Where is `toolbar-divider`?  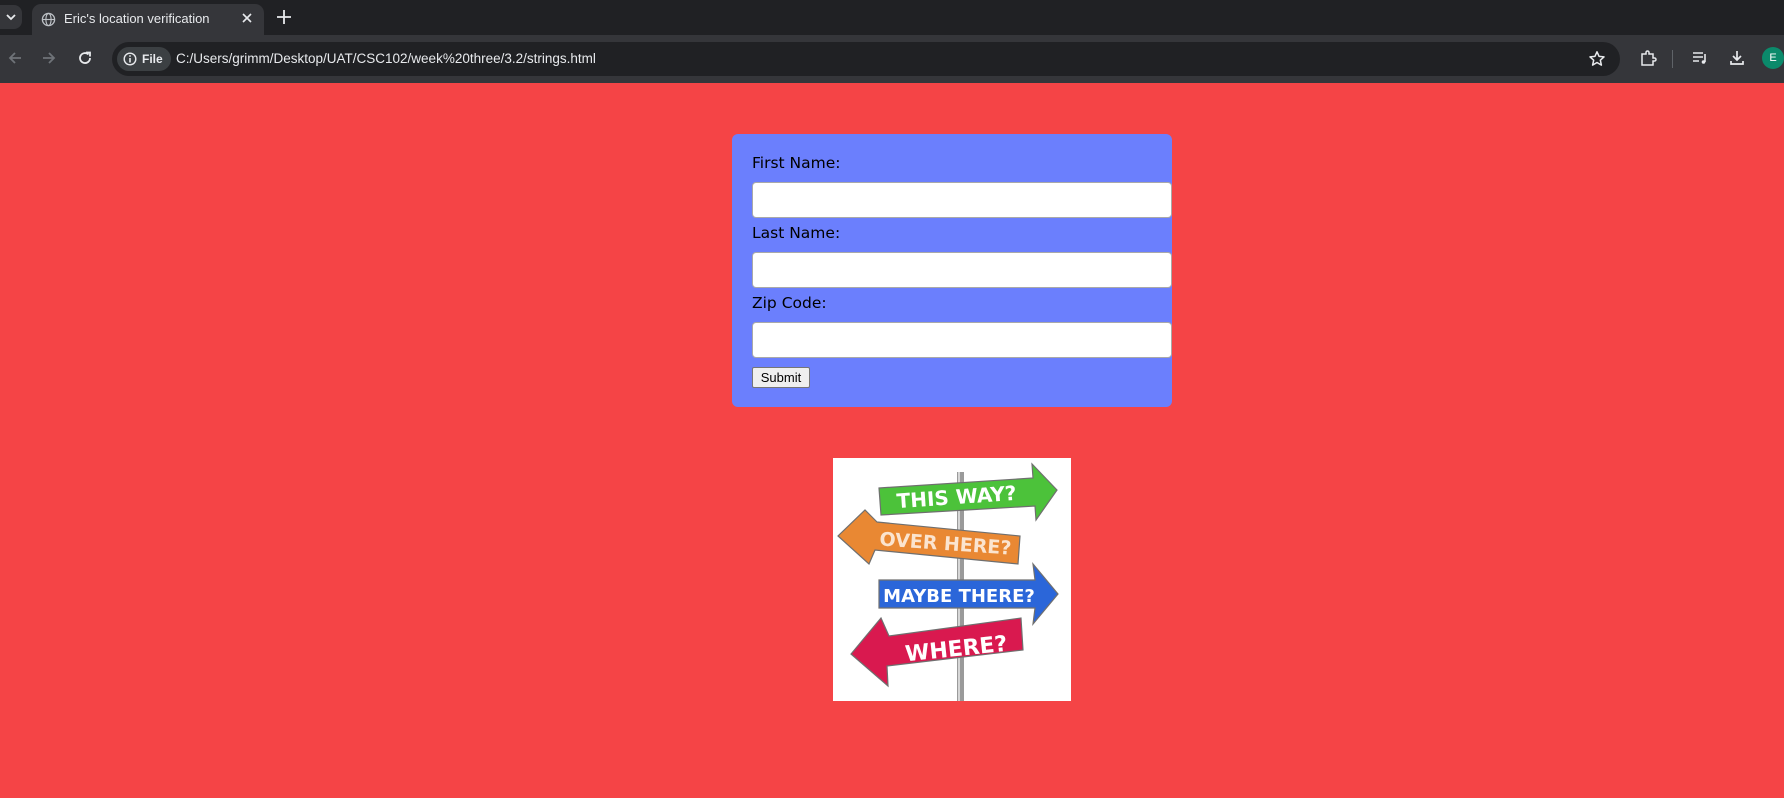
toolbar-divider is located at coordinates (1672, 59).